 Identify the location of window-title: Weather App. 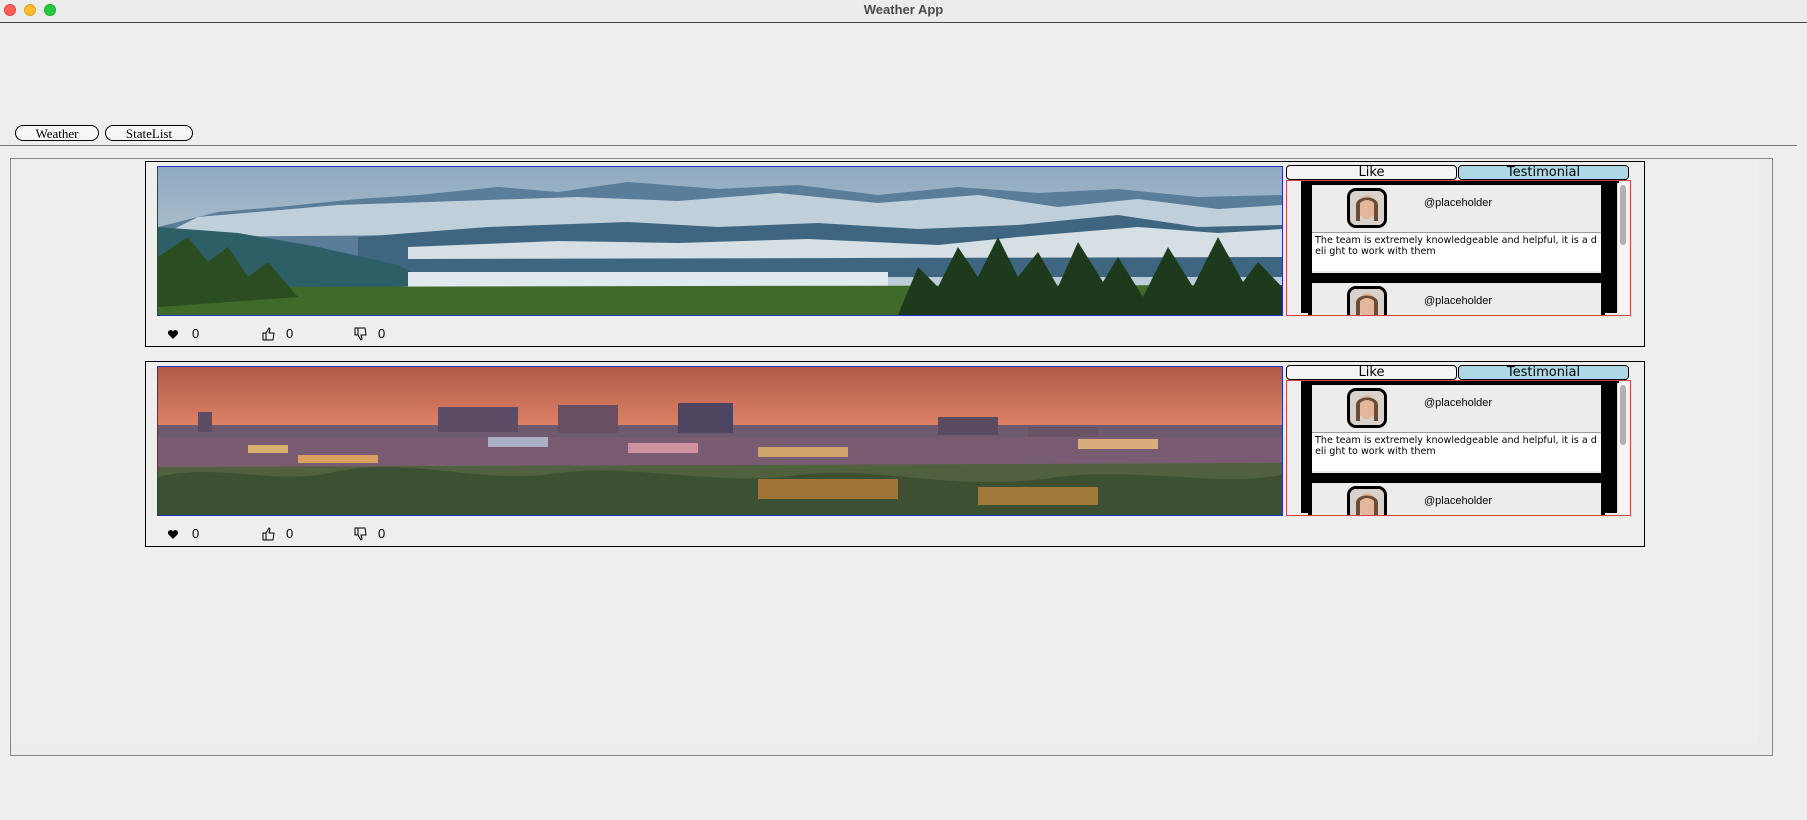
(903, 9).